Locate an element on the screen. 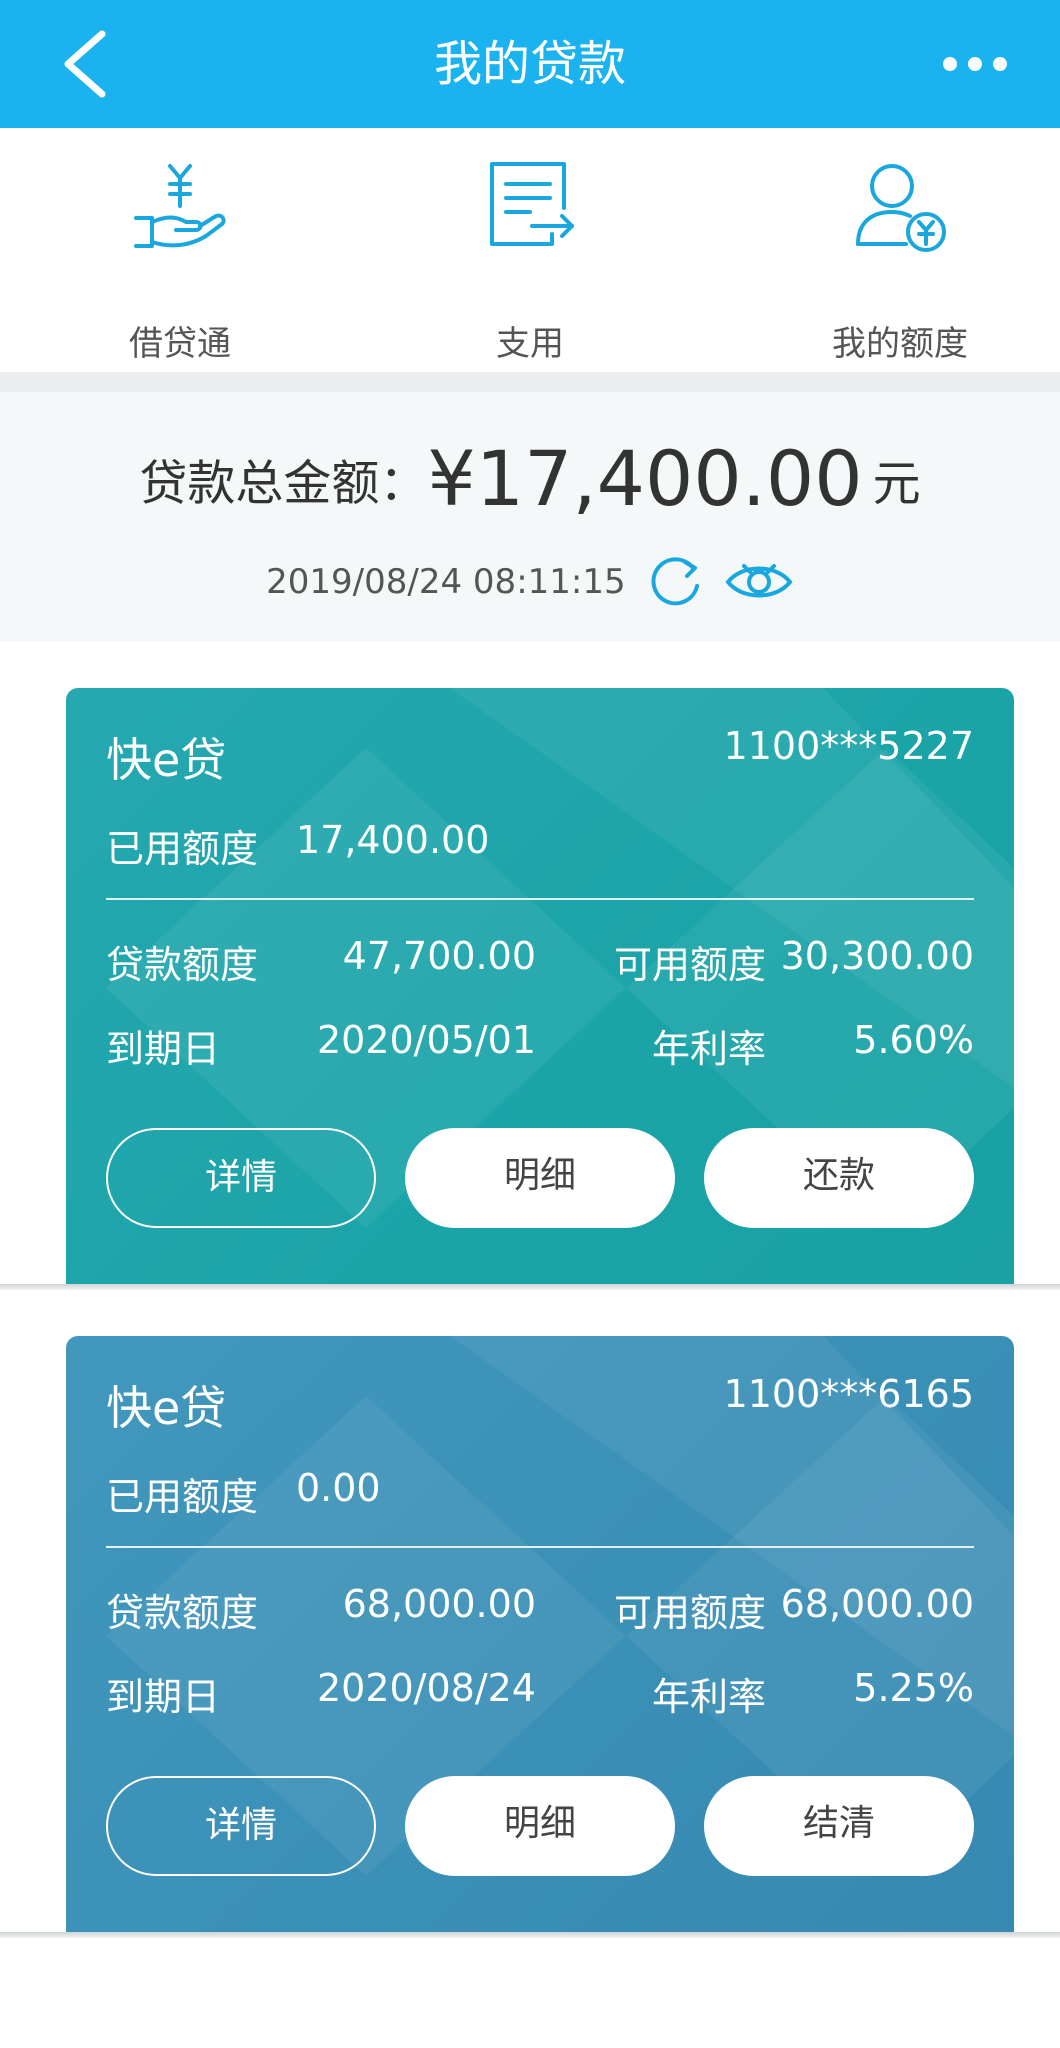 The image size is (1060, 2048). shortcut-label: 我的额度 is located at coordinates (900, 344).